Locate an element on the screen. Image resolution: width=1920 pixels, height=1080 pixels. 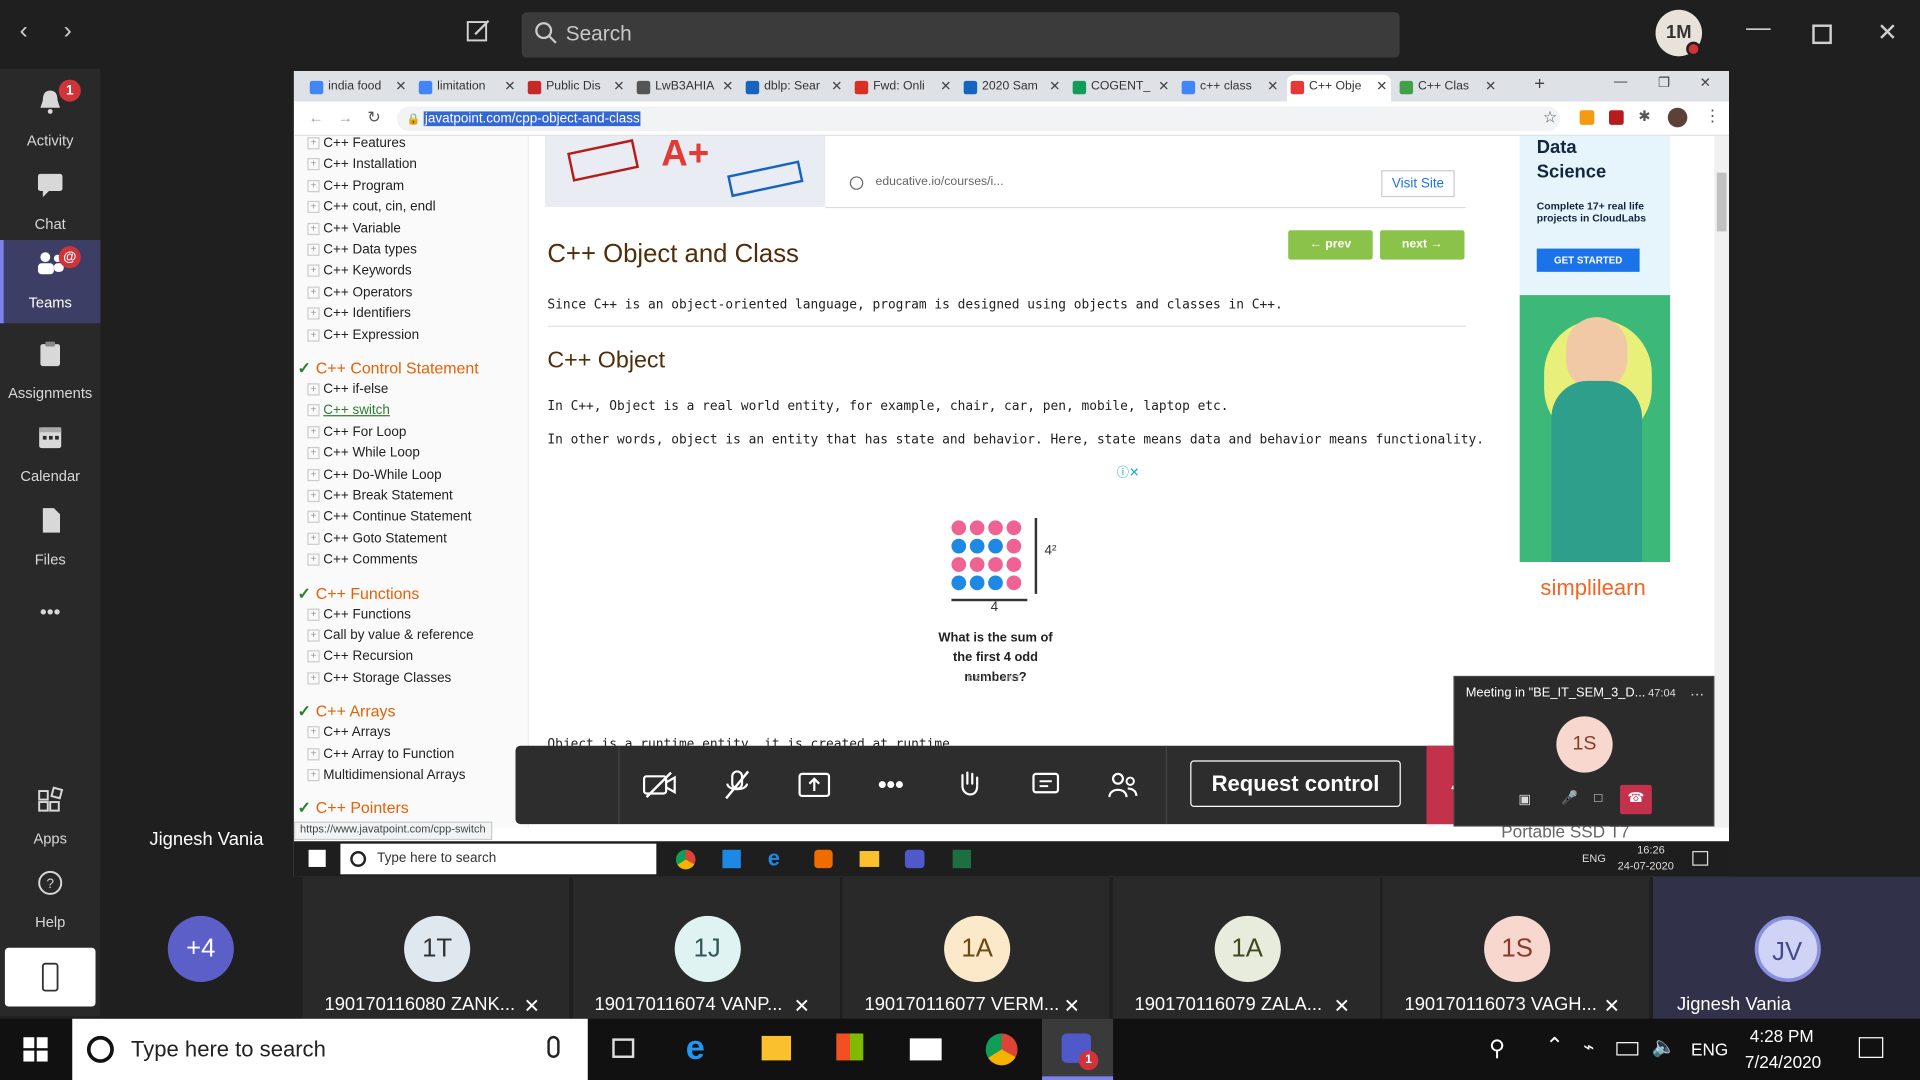
paint-icon is located at coordinates (823, 859).